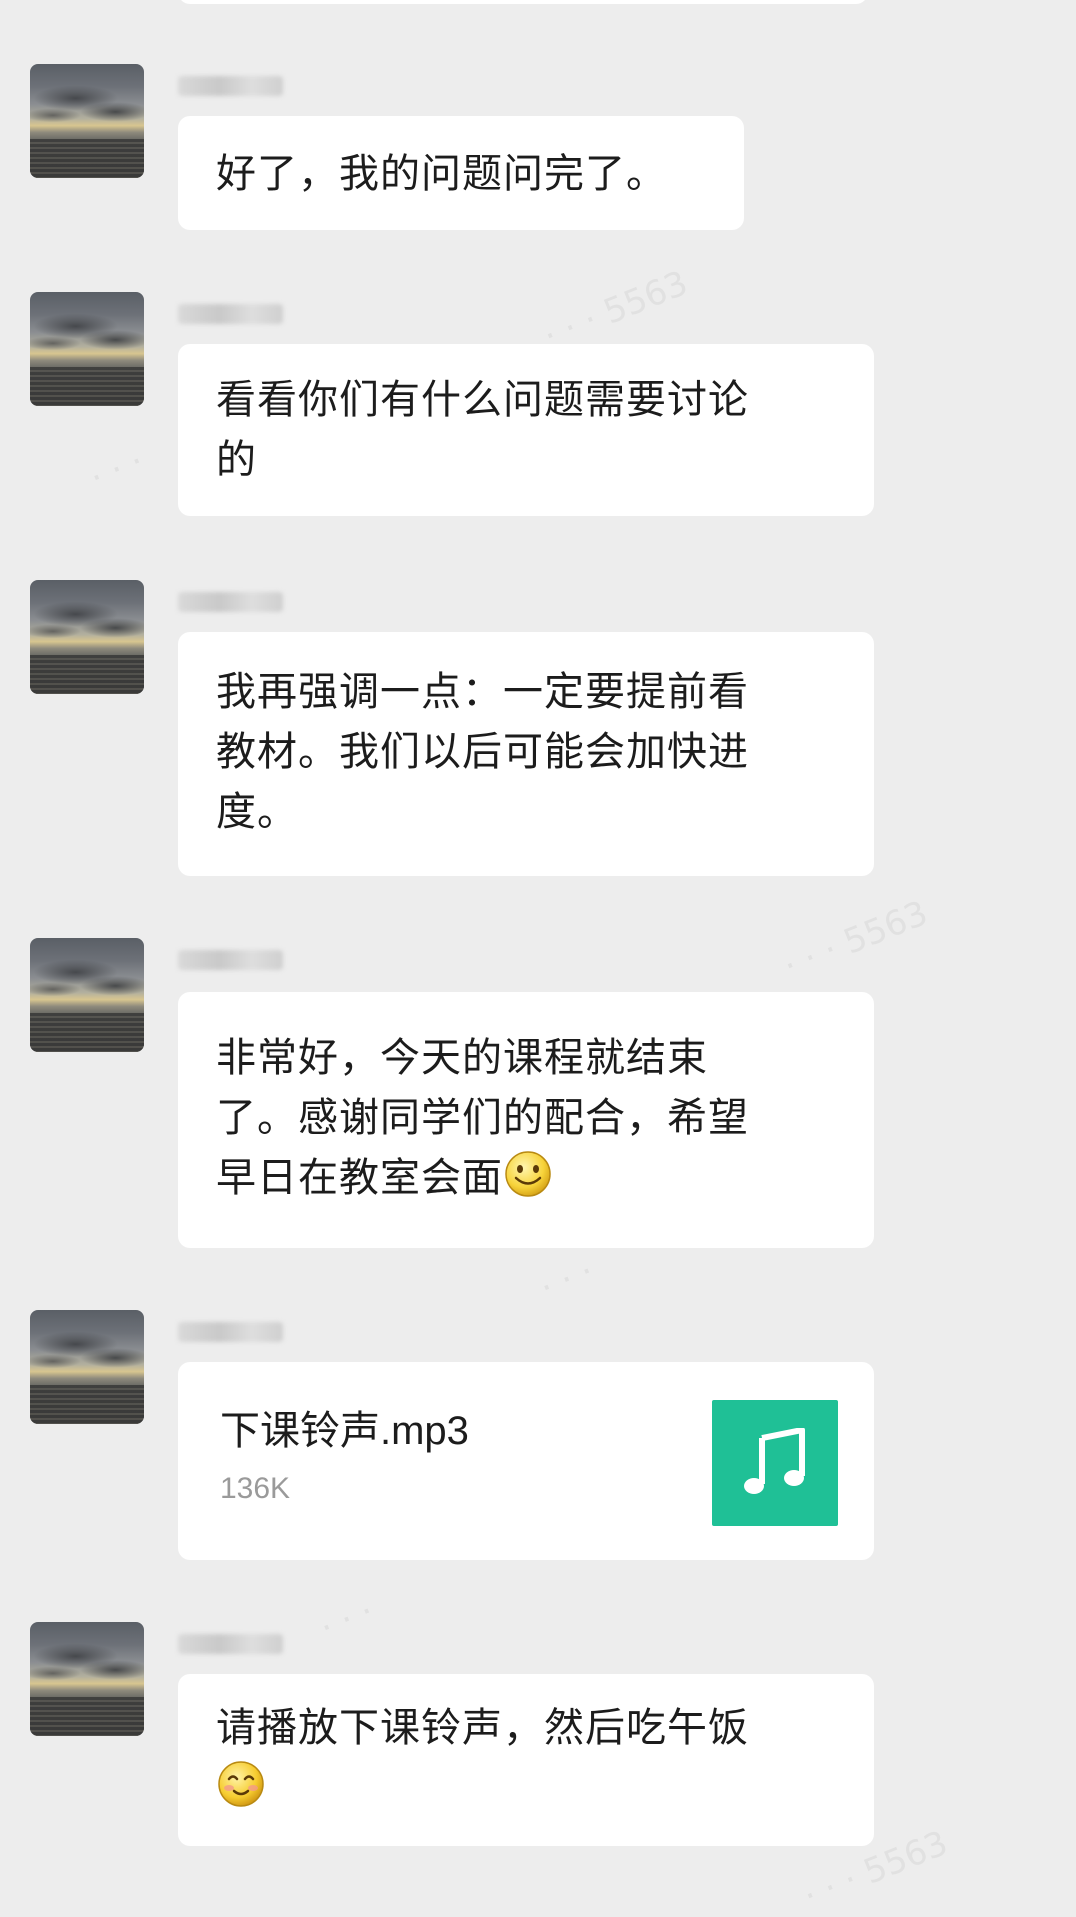  Describe the element at coordinates (255, 1488) in the screenshot. I see `file-size: 136K` at that location.